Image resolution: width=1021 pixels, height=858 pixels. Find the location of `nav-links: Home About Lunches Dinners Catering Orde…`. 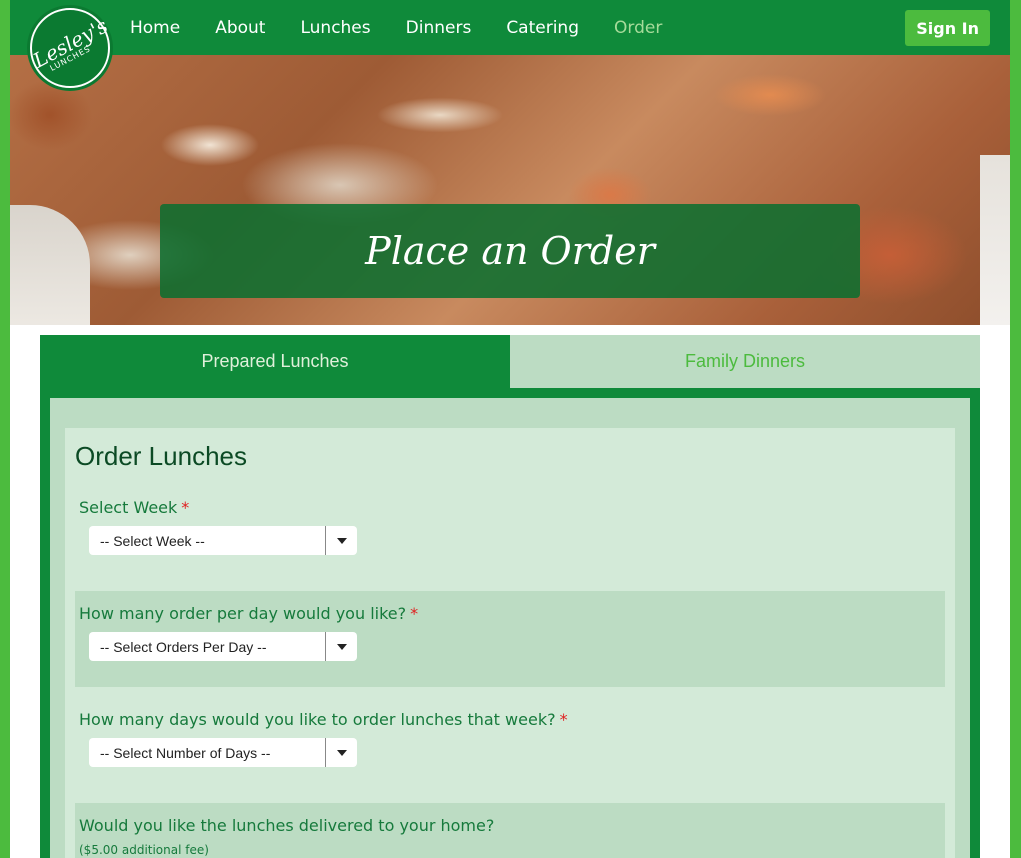

nav-links: Home About Lunches Dinners Catering Orde… is located at coordinates (413, 27).